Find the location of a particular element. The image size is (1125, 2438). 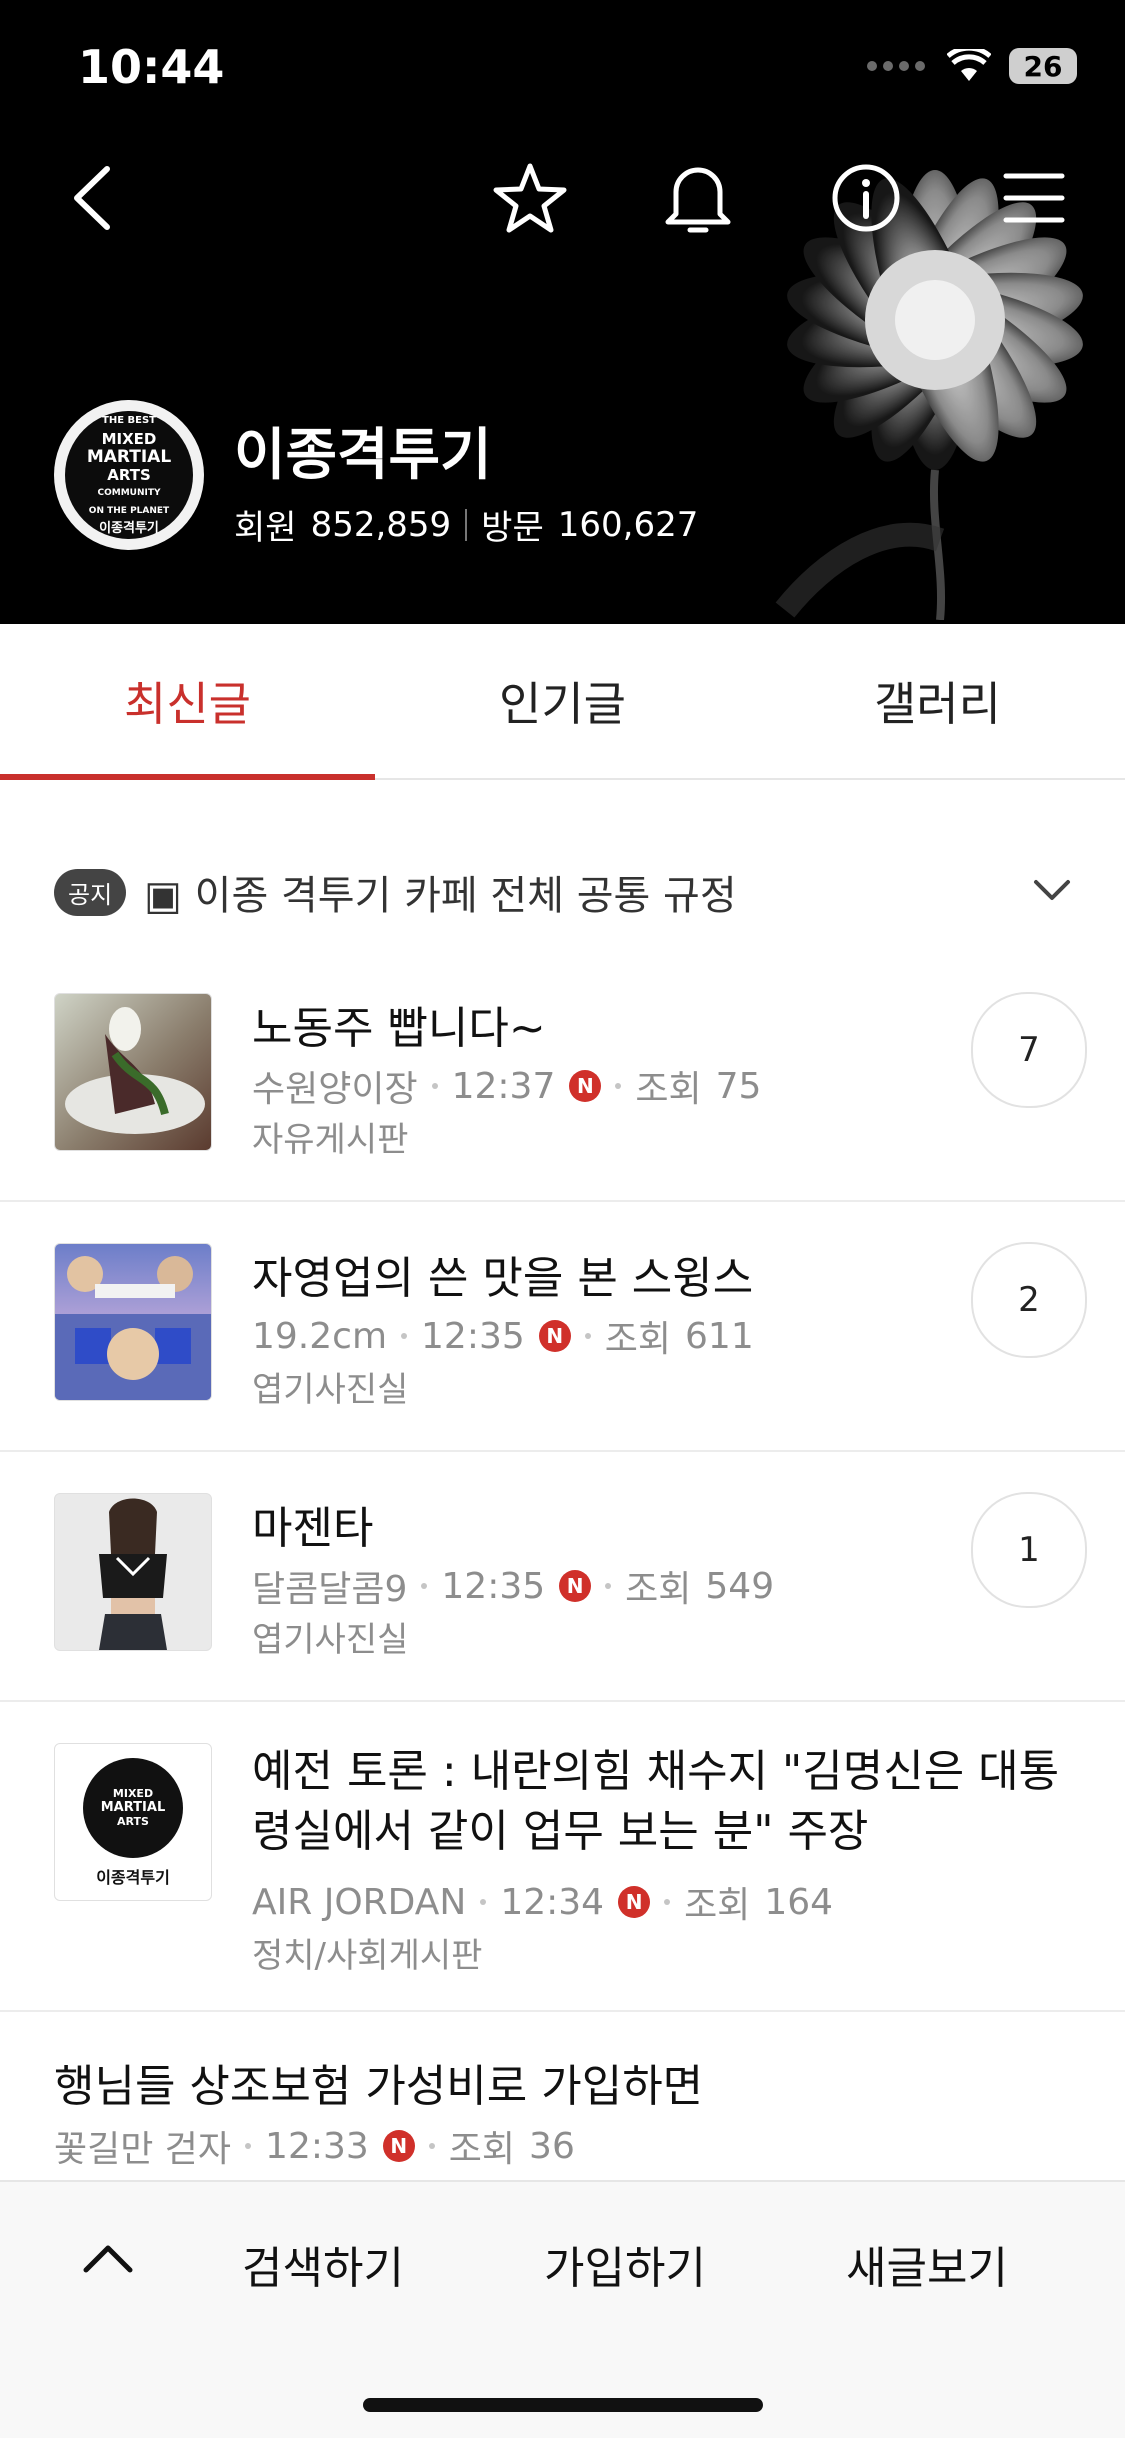

post-author: 수원양이장 is located at coordinates (335, 1089).